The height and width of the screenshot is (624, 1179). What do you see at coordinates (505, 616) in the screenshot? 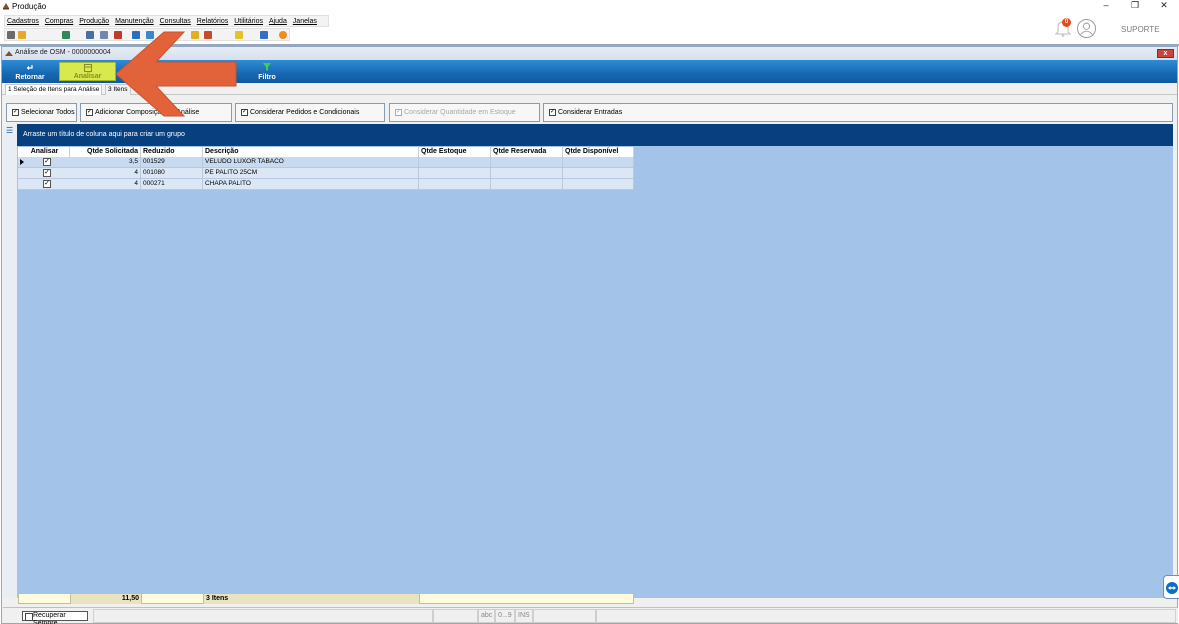
I see `status-num: 0...9` at bounding box center [505, 616].